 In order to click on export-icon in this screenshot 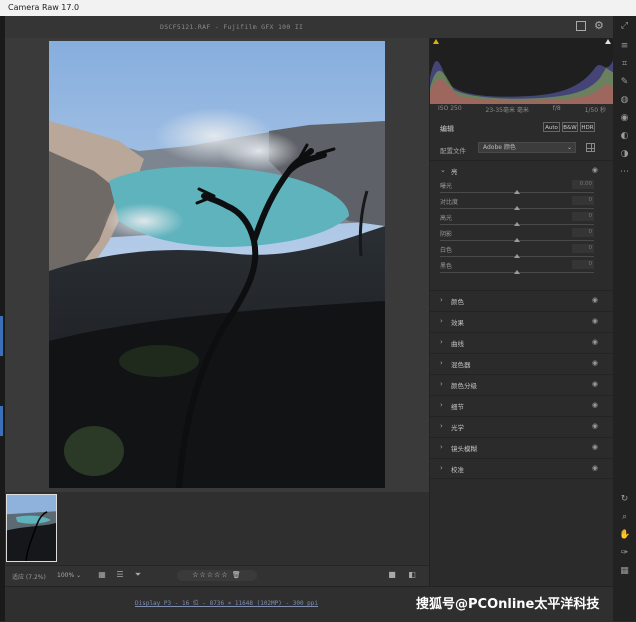, I will do `click(581, 26)`.